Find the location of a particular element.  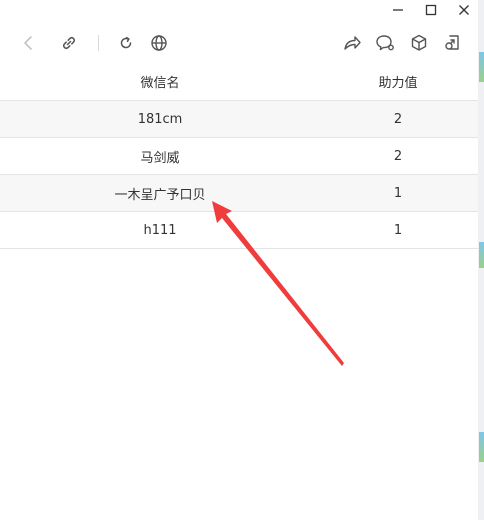

wechat-name-cell: h111 is located at coordinates (160, 230).